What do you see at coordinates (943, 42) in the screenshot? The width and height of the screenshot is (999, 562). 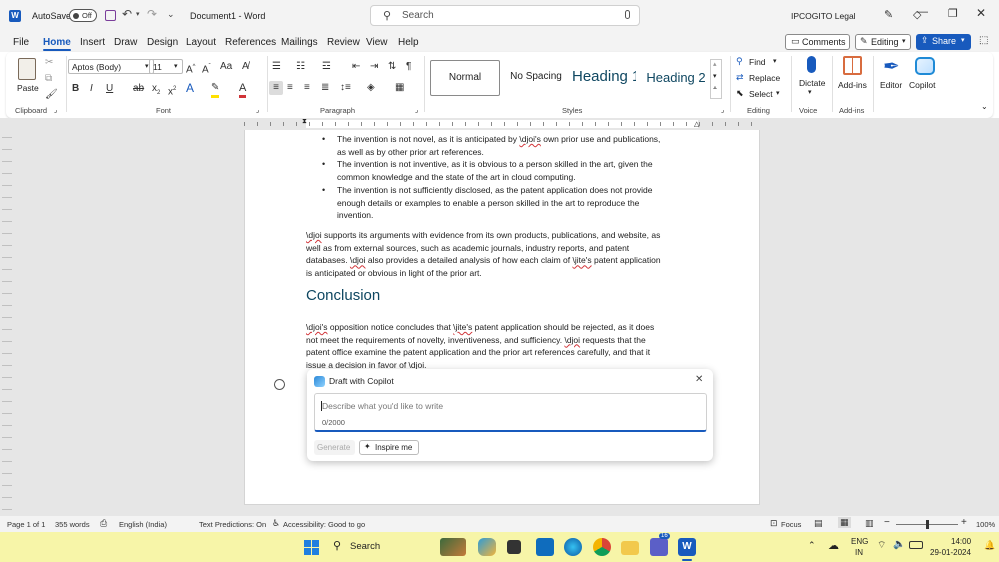 I see `share-button: ⇪ Share ▾` at bounding box center [943, 42].